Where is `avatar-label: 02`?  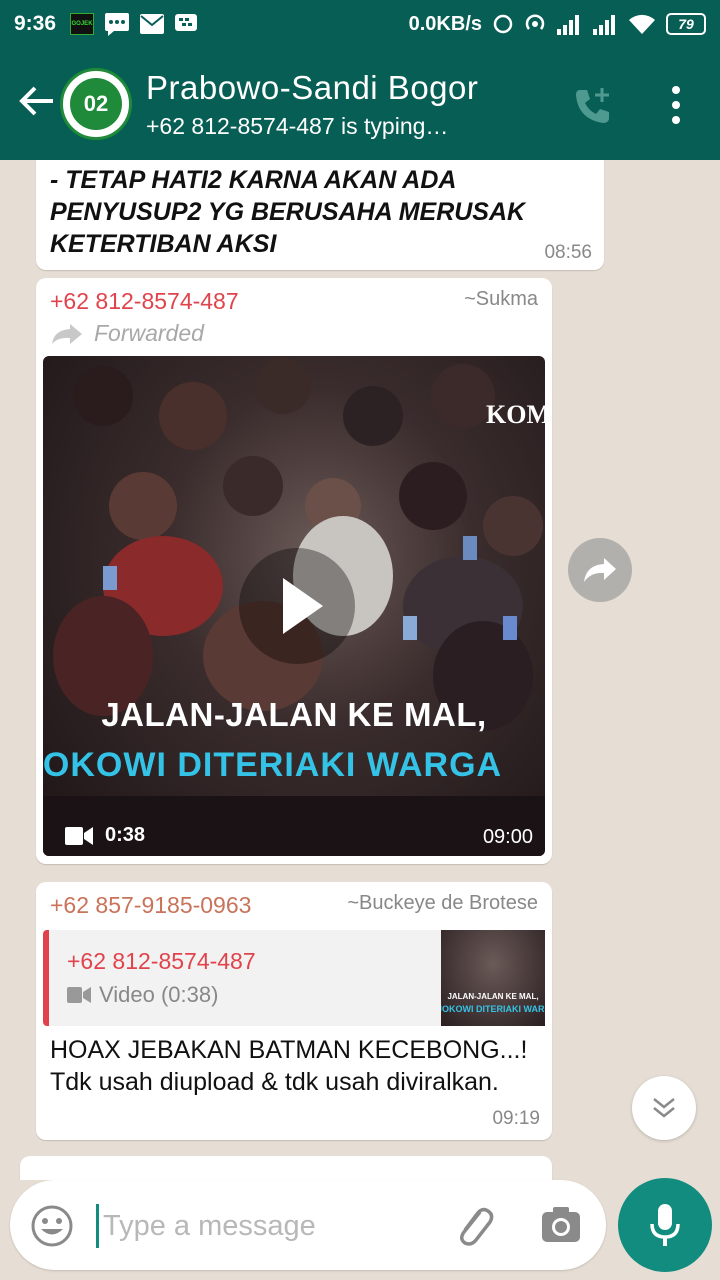
avatar-label: 02 is located at coordinates (96, 104).